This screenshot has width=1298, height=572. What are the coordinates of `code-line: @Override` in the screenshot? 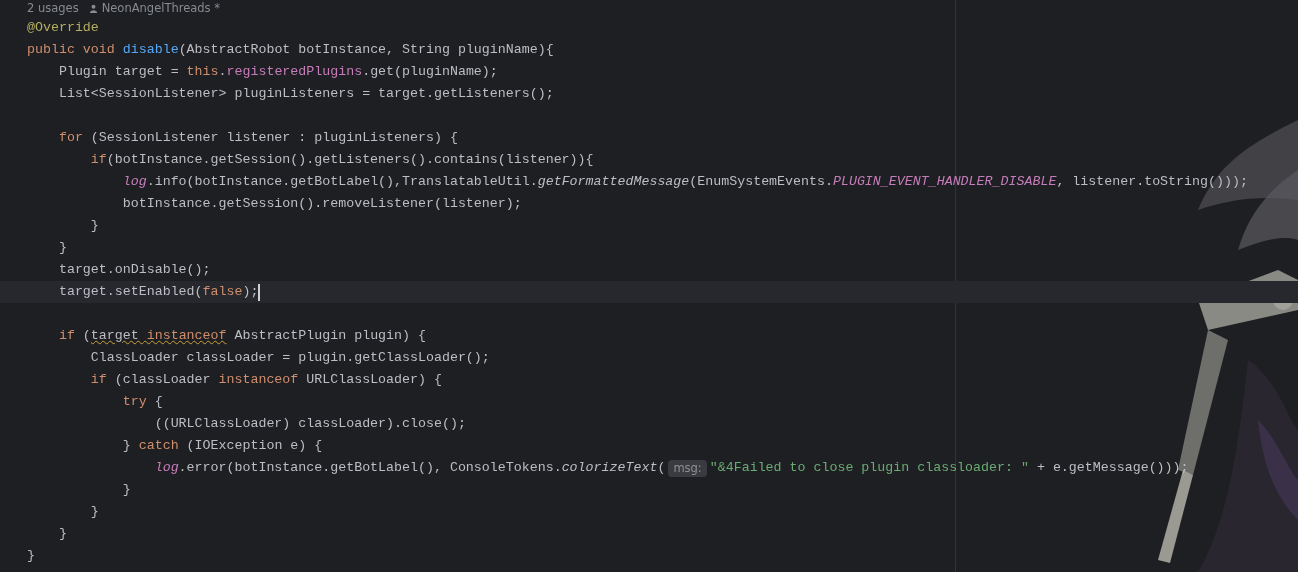 It's located at (63, 28).